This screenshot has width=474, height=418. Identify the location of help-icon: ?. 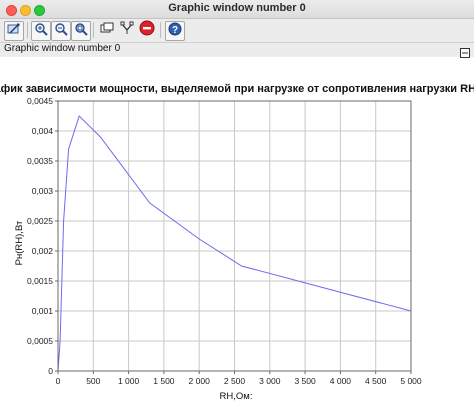
(175, 31).